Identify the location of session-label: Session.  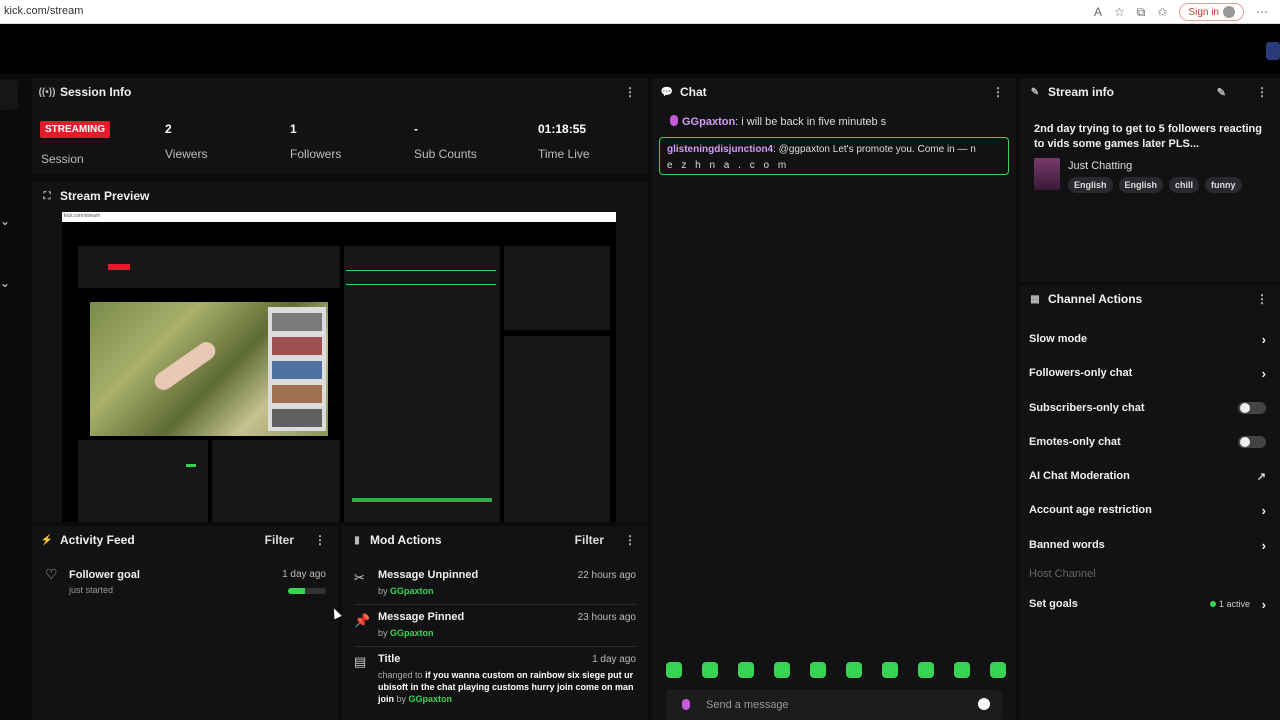
(62, 159).